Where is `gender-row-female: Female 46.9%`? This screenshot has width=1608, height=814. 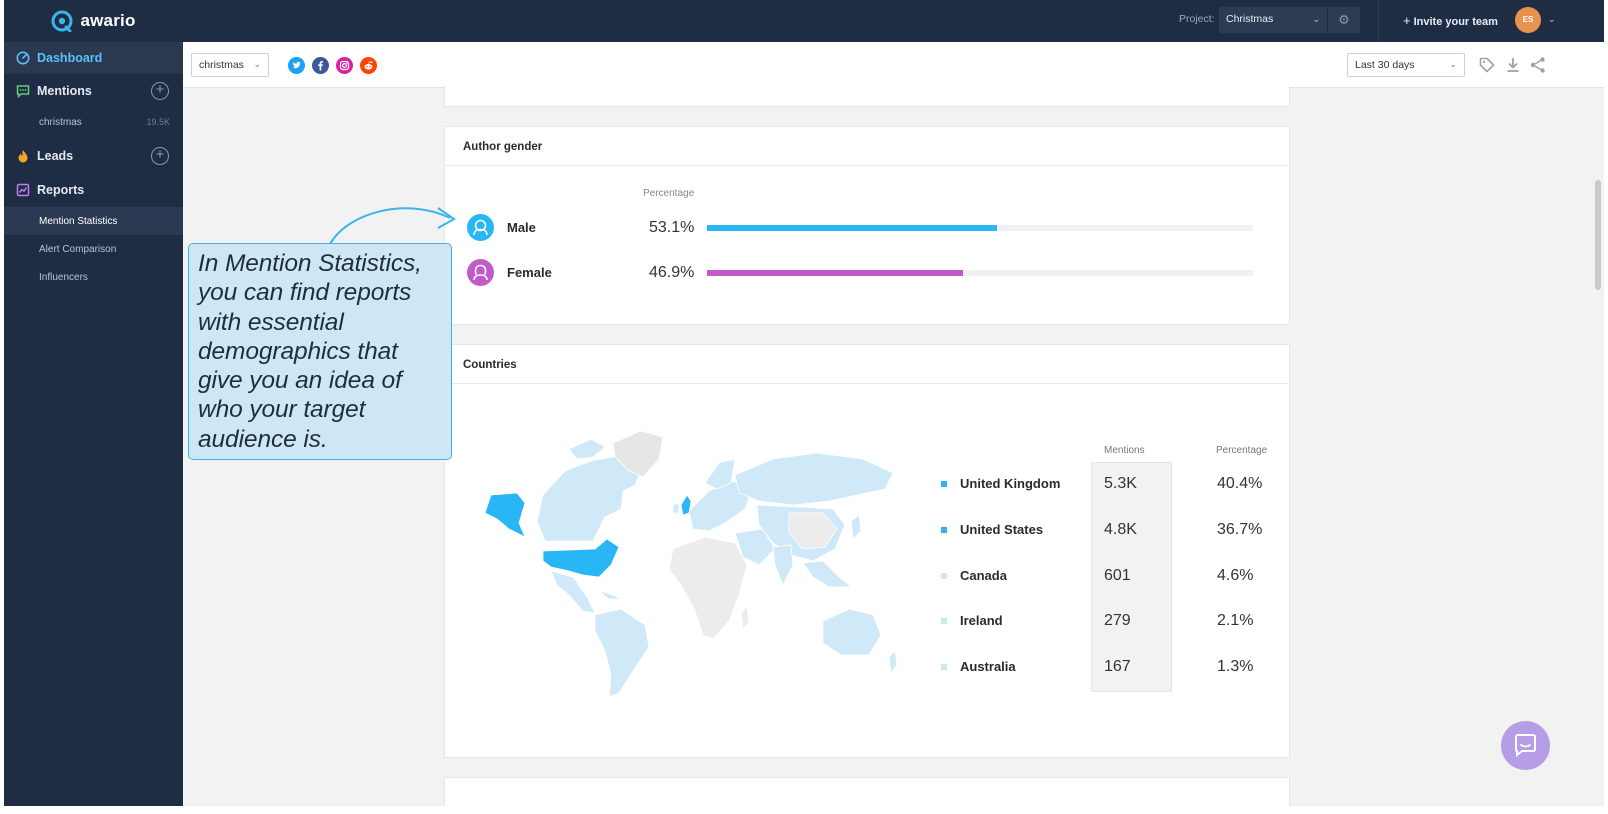
gender-row-female: Female 46.9% is located at coordinates (867, 273).